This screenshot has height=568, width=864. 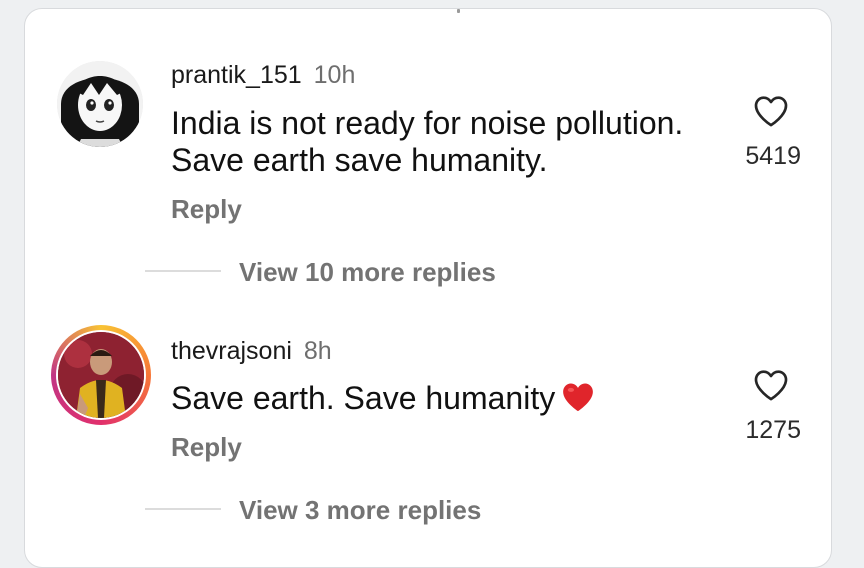 What do you see at coordinates (363, 398) in the screenshot?
I see `comment-text-line: Save earth. Save humanity` at bounding box center [363, 398].